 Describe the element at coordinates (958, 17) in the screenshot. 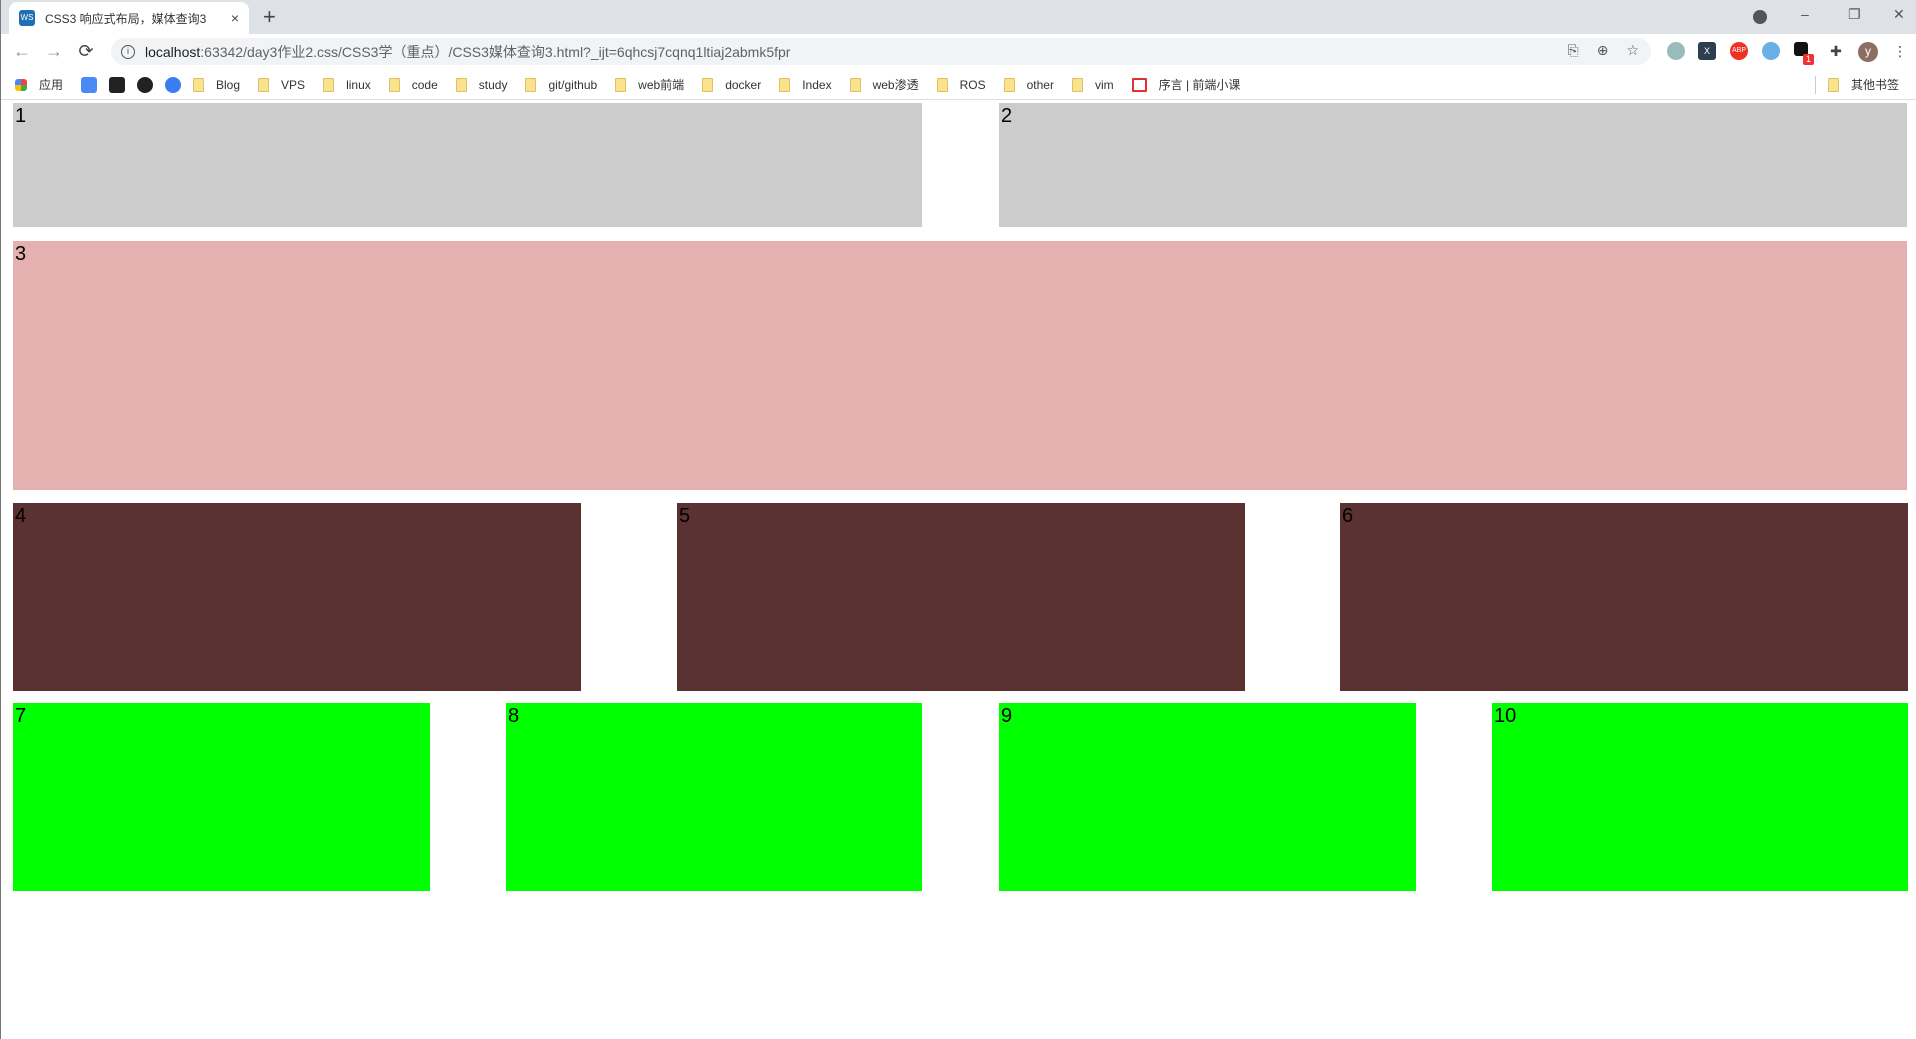

I see `tab-bar: WS CSS3 响应式布局，媒体查询3 × + – ❐ ✕` at that location.